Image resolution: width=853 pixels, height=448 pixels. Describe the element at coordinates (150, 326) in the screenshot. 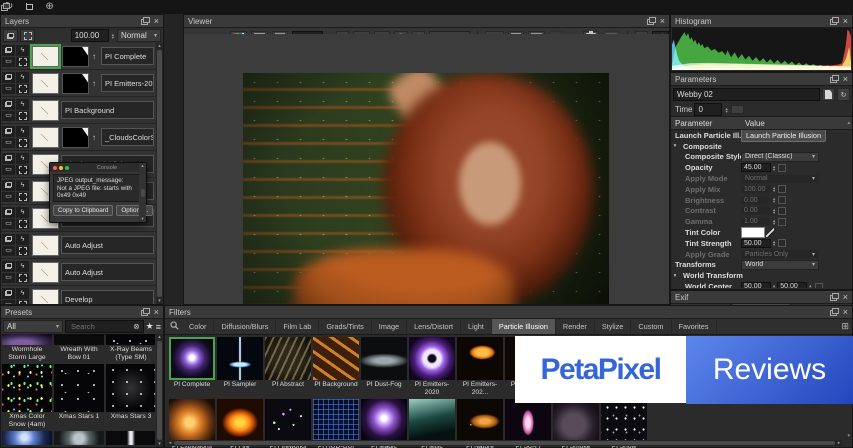

I see `favorites-star-icon: ★` at that location.